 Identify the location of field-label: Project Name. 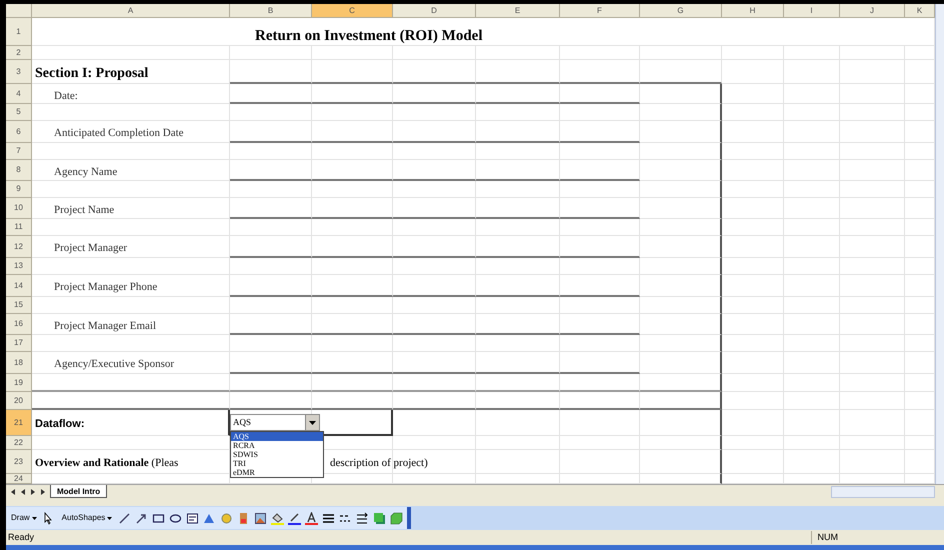
(84, 210).